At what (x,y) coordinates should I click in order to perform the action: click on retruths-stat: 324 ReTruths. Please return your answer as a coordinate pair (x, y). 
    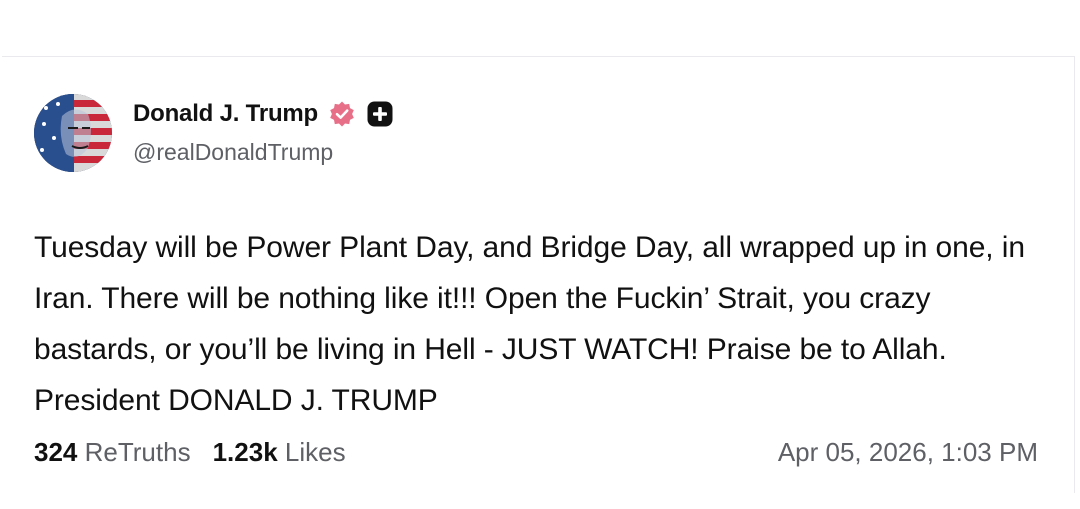
    Looking at the image, I should click on (112, 452).